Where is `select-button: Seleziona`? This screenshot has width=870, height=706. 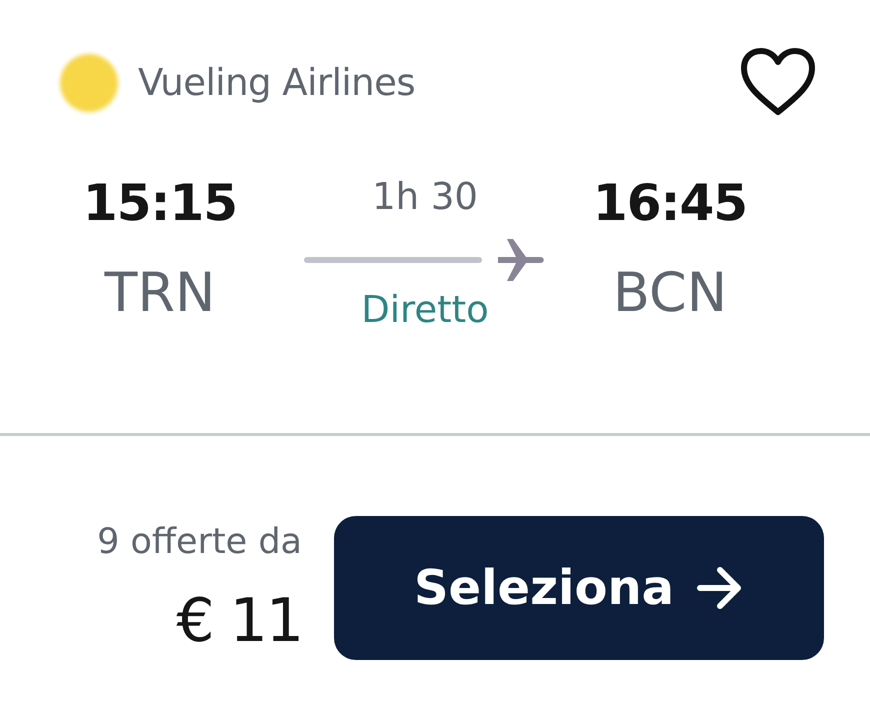 select-button: Seleziona is located at coordinates (579, 588).